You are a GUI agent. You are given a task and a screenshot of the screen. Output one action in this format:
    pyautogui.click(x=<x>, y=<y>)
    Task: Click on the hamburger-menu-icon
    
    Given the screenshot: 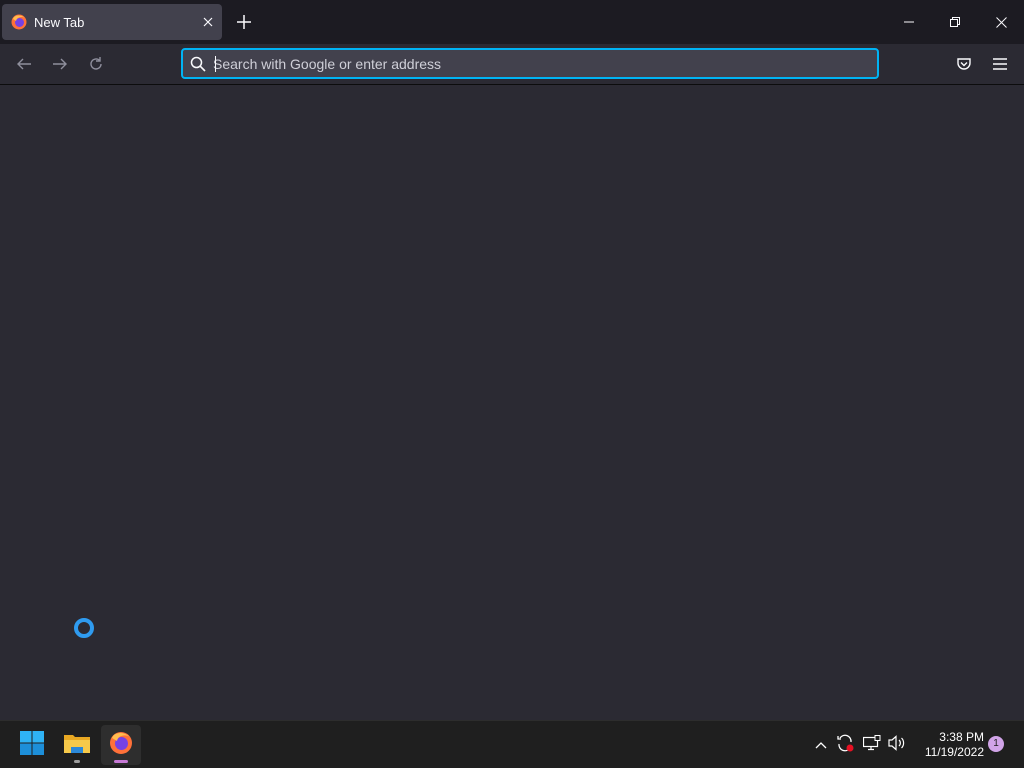 What is the action you would take?
    pyautogui.click(x=1000, y=66)
    